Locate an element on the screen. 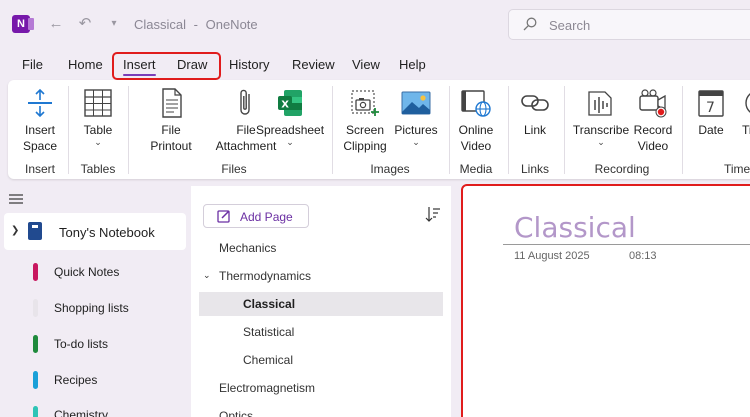 Image resolution: width=750 pixels, height=417 pixels. time-group-label: Time is located at coordinates (737, 169).